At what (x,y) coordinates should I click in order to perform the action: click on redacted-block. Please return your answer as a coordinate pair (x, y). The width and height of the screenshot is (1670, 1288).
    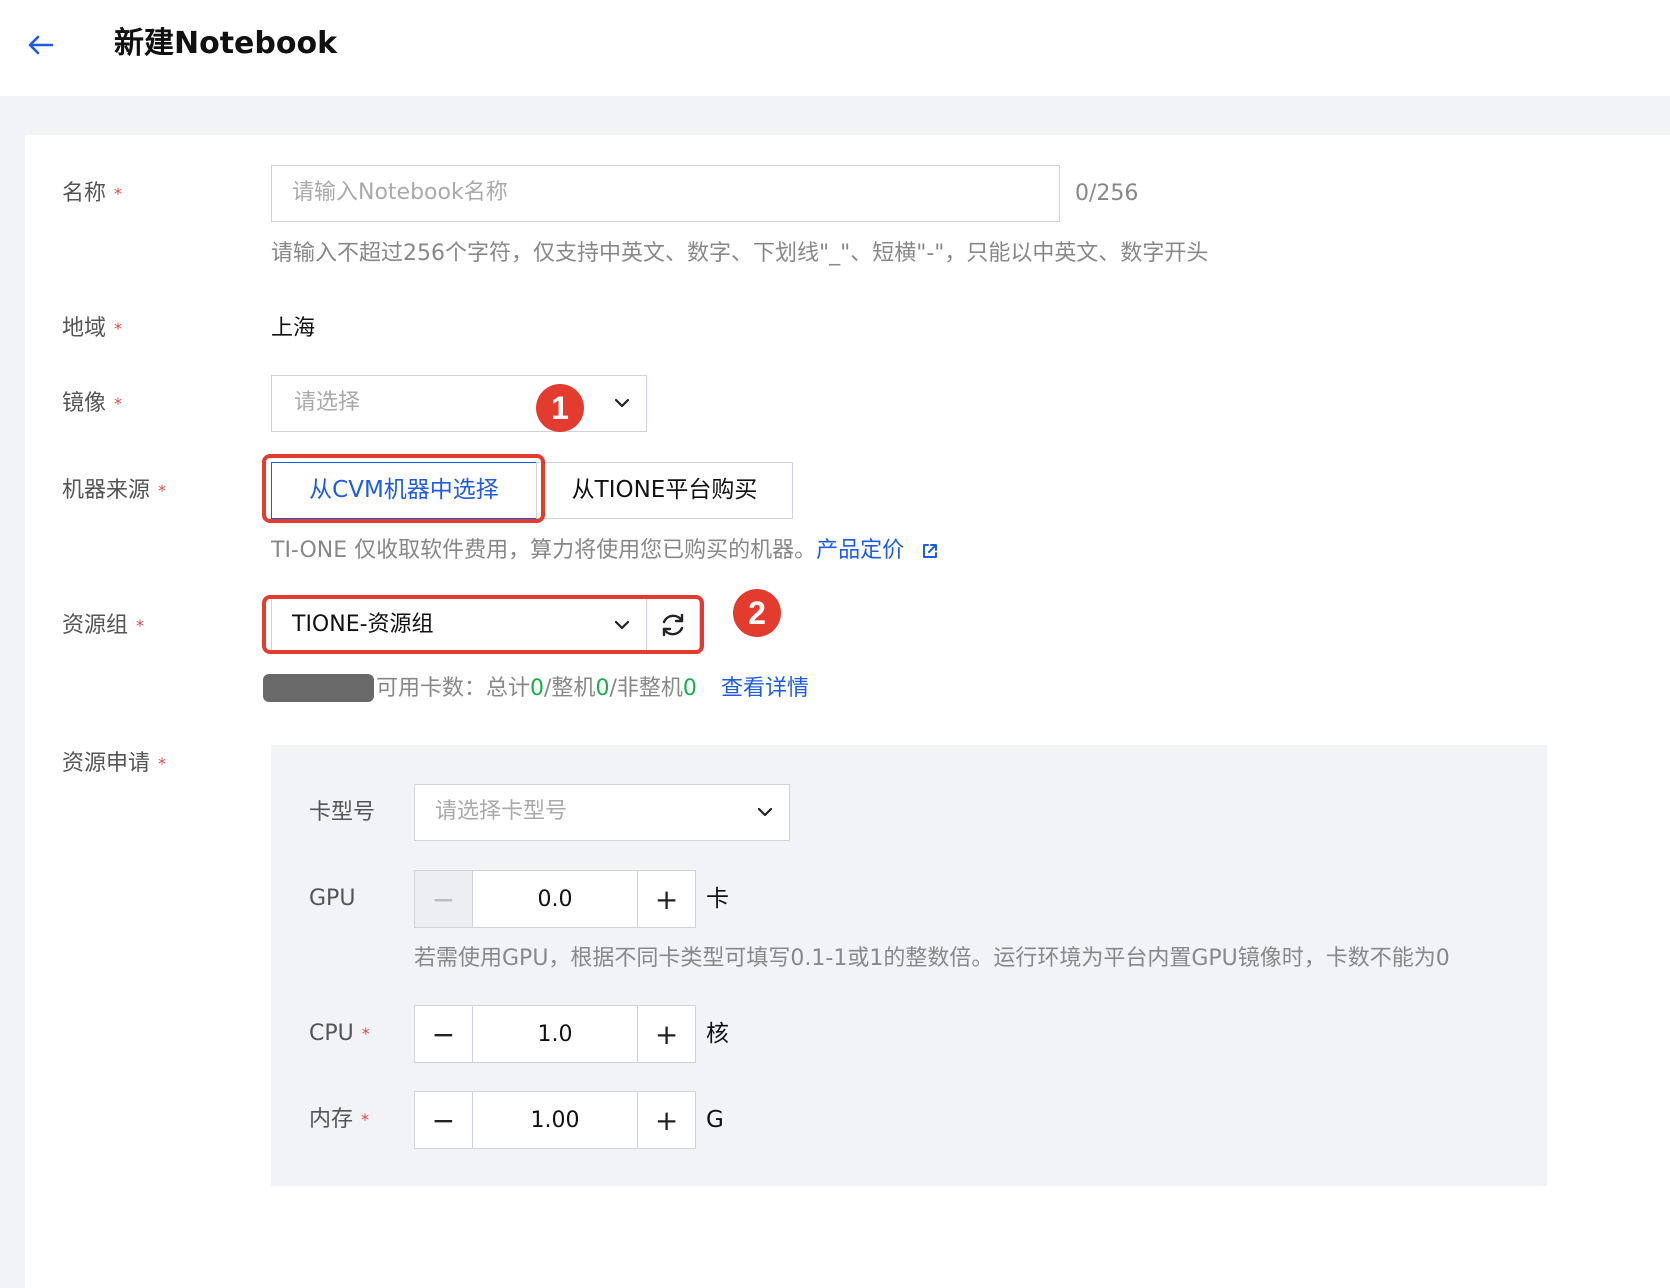
    Looking at the image, I should click on (318, 688).